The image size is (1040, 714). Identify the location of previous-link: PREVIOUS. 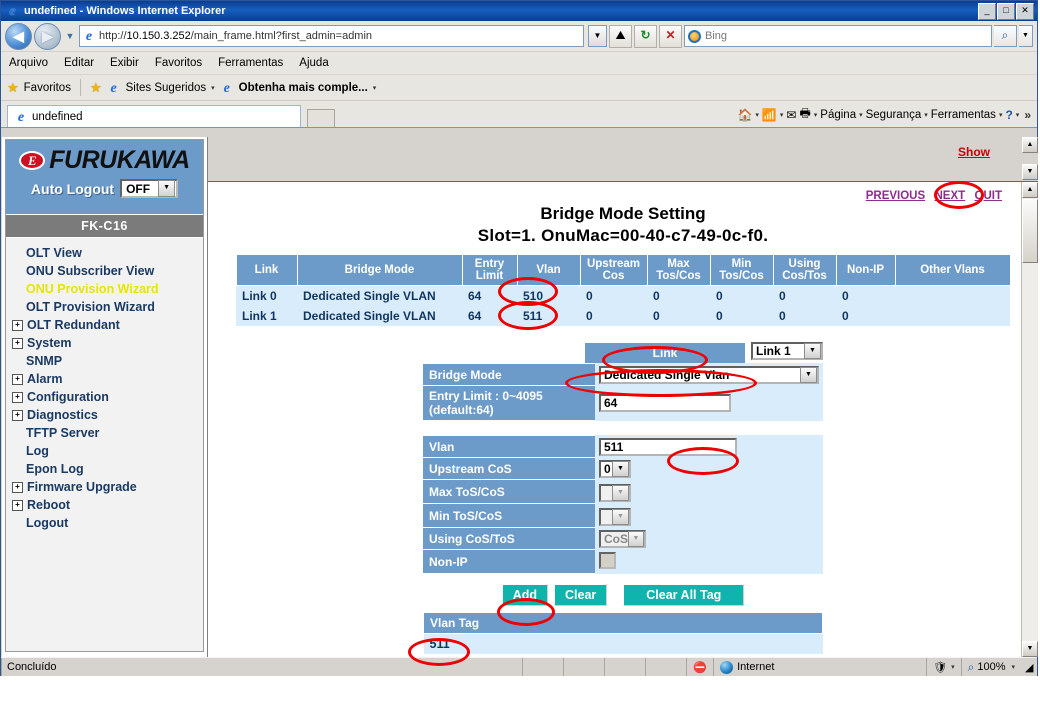
(895, 196).